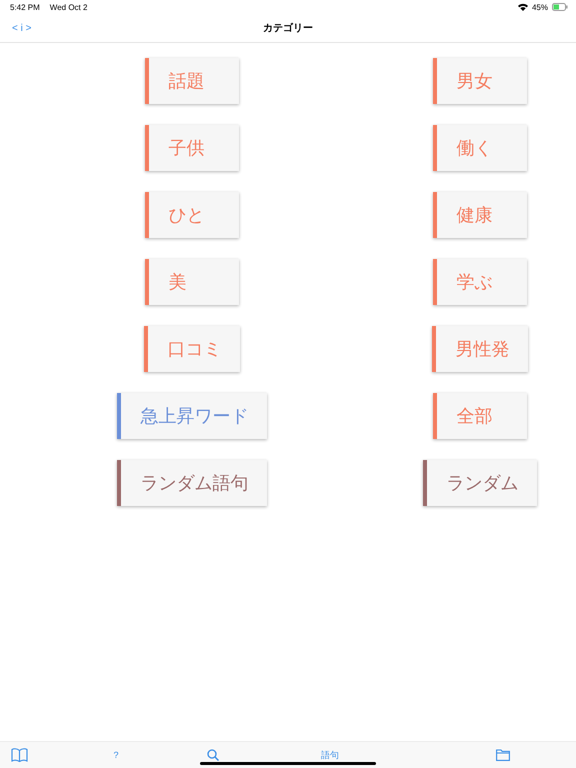 The height and width of the screenshot is (768, 576). Describe the element at coordinates (22, 28) in the screenshot. I see `back-link: < i >` at that location.